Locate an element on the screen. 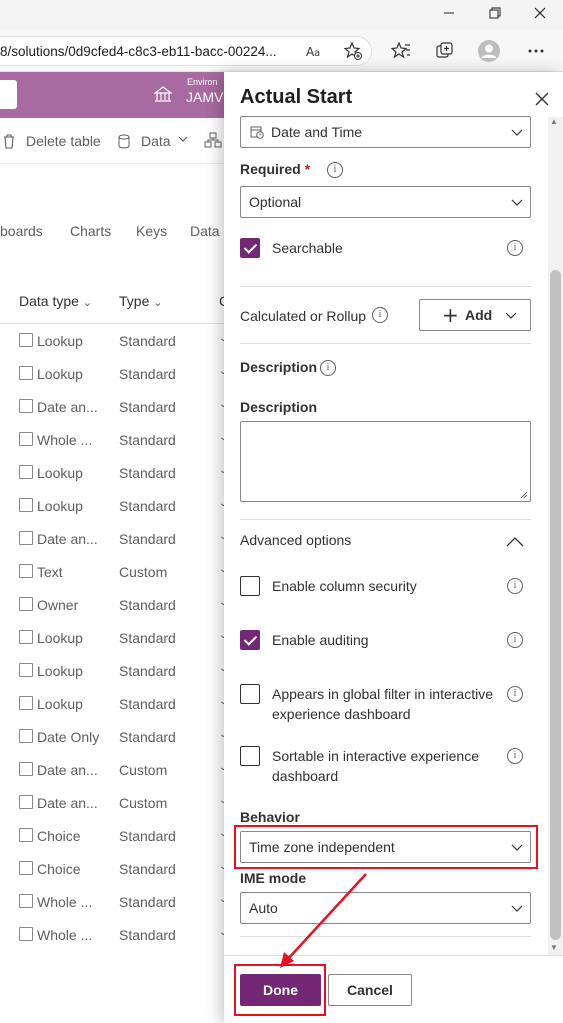 The height and width of the screenshot is (1023, 563). calendar-clock-icon is located at coordinates (257, 133).